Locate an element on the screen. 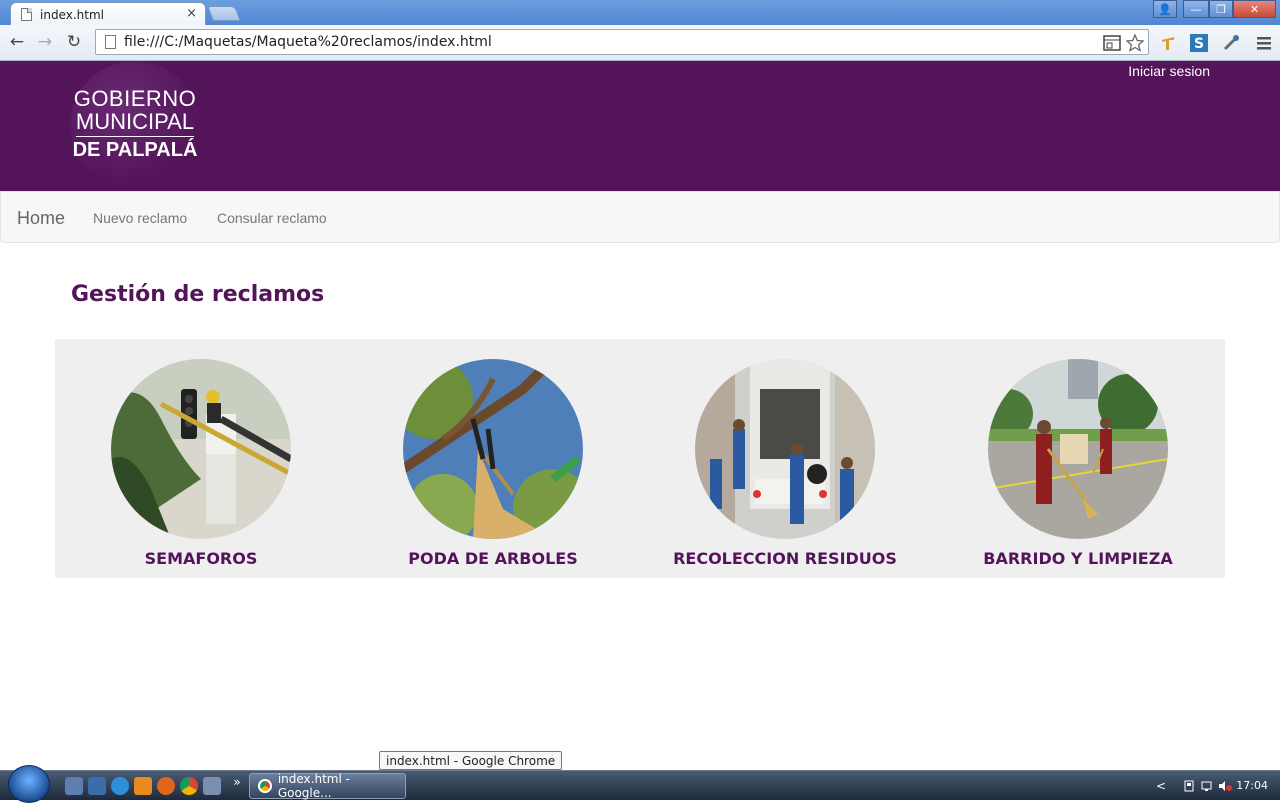 This screenshot has height=803, width=1280. reader-icon is located at coordinates (1112, 43).